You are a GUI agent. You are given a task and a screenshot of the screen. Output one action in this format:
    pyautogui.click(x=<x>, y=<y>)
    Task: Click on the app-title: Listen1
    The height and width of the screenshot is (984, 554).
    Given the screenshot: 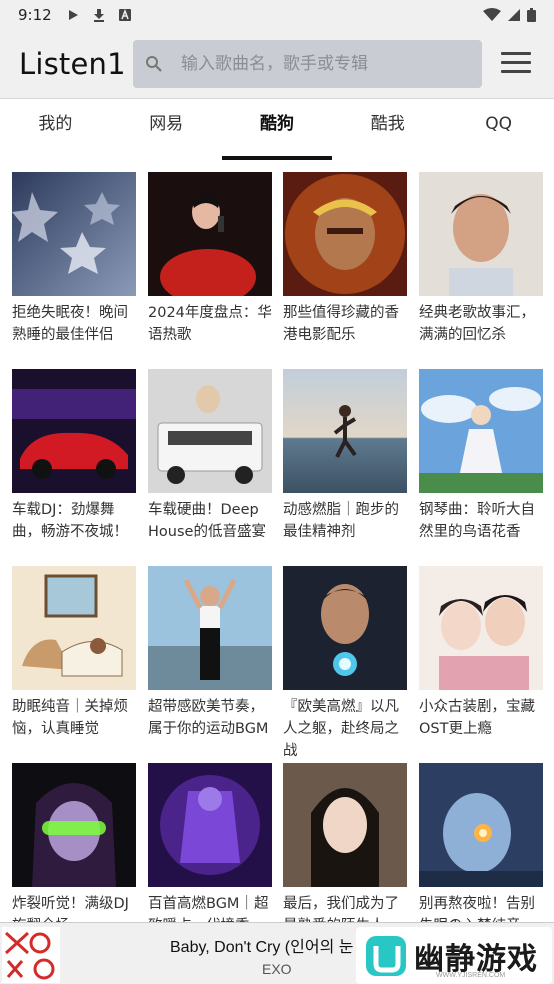 What is the action you would take?
    pyautogui.click(x=72, y=64)
    